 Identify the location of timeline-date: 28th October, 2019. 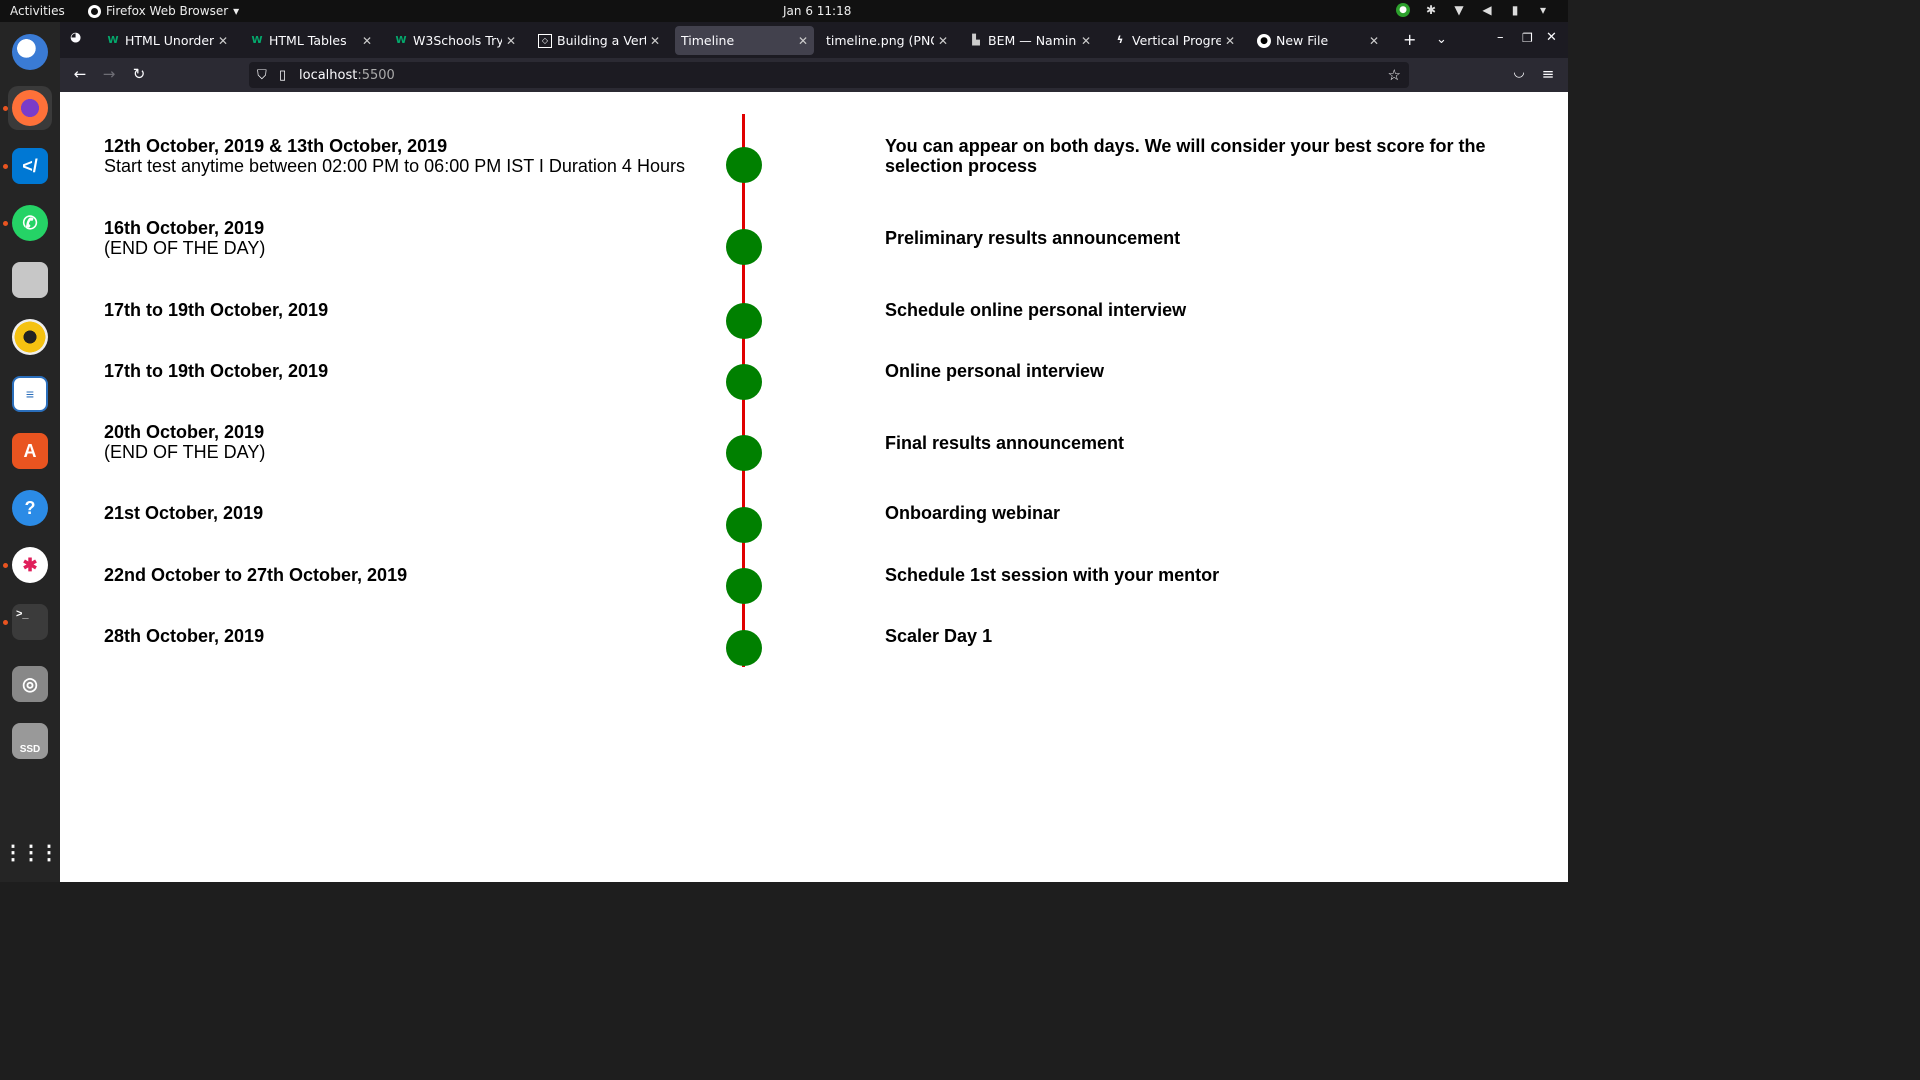
(184, 636).